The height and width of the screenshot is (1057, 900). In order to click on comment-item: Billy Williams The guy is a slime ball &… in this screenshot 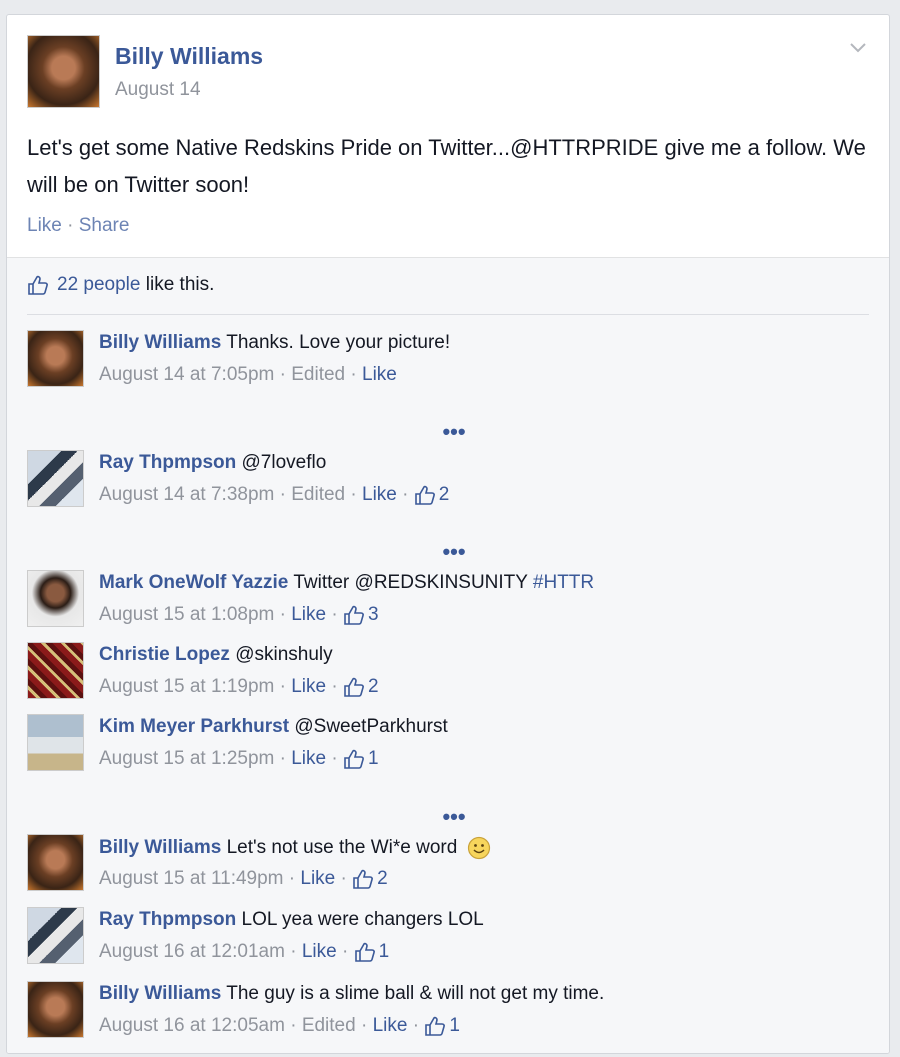, I will do `click(447, 1011)`.